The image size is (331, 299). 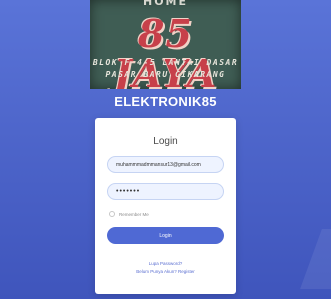 I want to click on remember-me: Remember Me, so click(x=129, y=214).